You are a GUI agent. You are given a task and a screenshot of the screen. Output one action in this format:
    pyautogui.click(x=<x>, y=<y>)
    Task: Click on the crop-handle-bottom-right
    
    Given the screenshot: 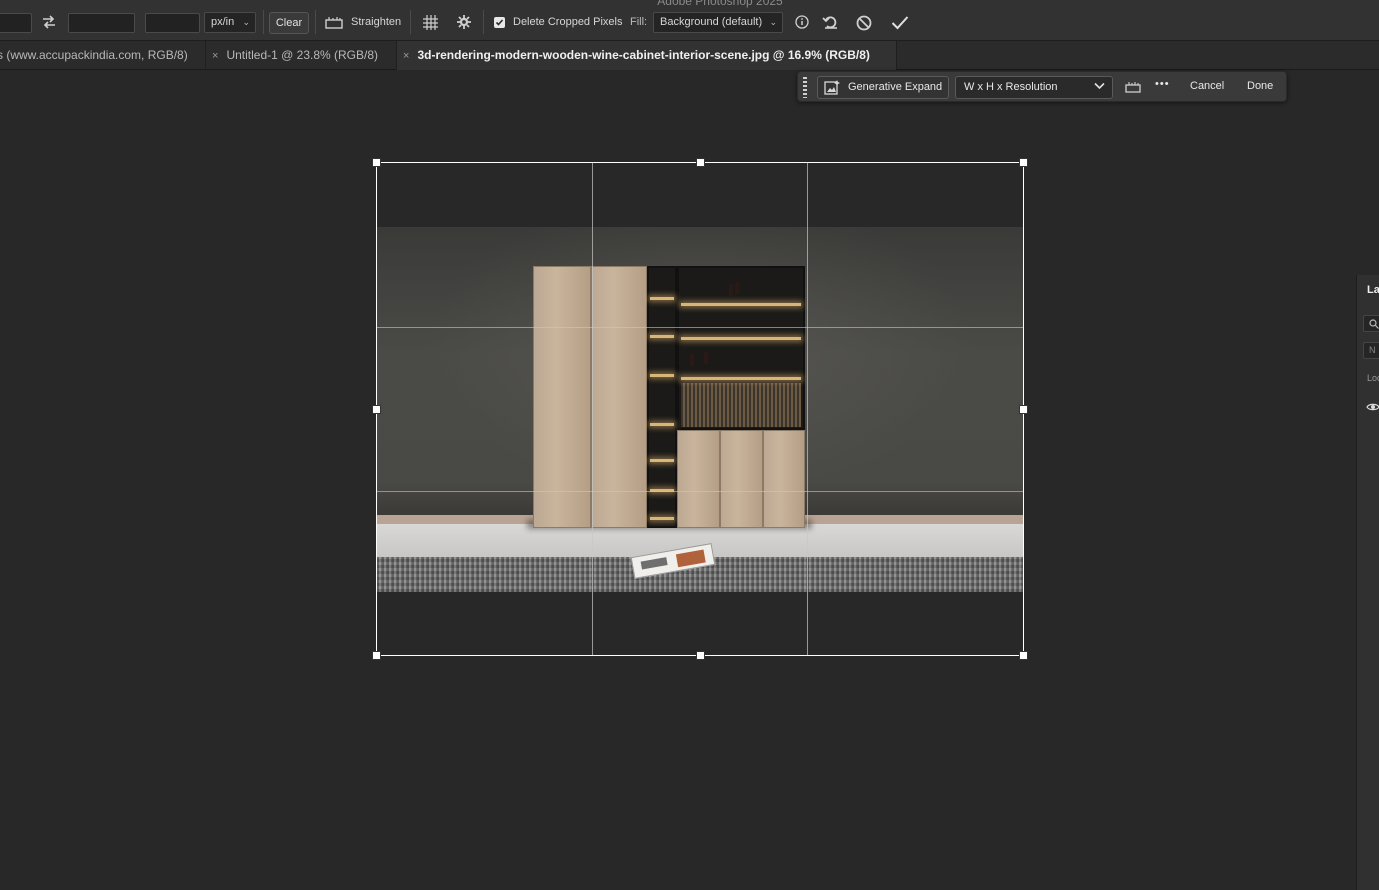 What is the action you would take?
    pyautogui.click(x=1023, y=655)
    